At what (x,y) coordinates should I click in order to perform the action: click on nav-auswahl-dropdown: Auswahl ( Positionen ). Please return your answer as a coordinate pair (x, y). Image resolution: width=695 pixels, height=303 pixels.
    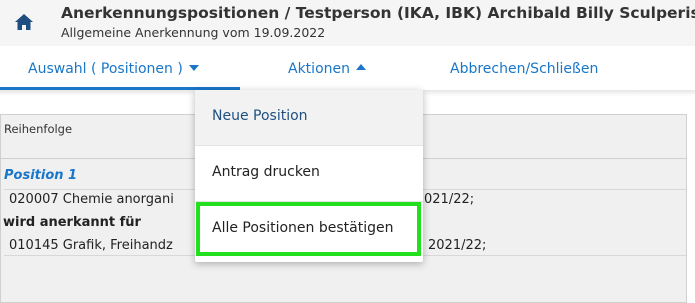
    Looking at the image, I should click on (113, 69).